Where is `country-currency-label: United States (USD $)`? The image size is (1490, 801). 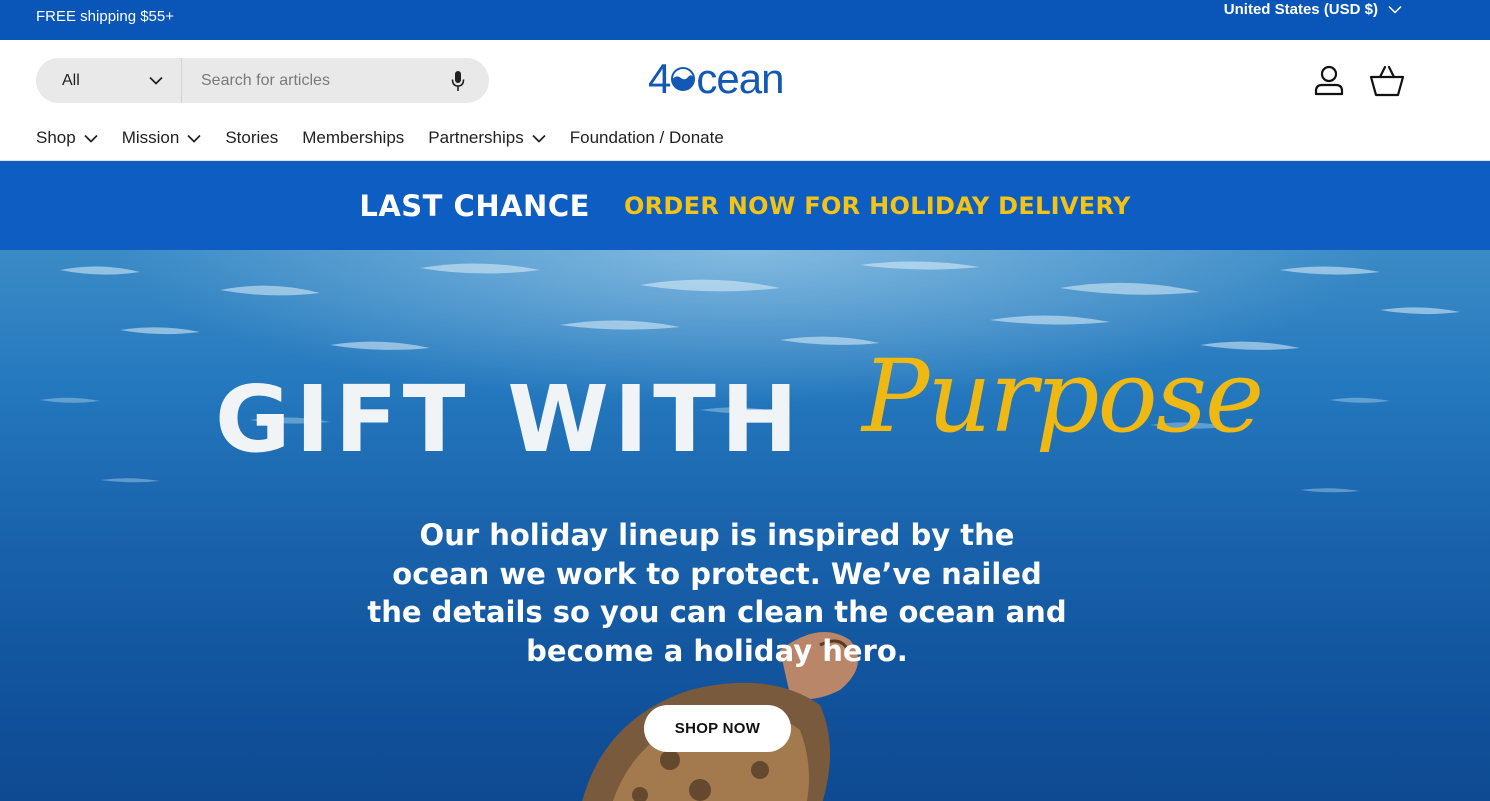 country-currency-label: United States (USD $) is located at coordinates (1300, 9).